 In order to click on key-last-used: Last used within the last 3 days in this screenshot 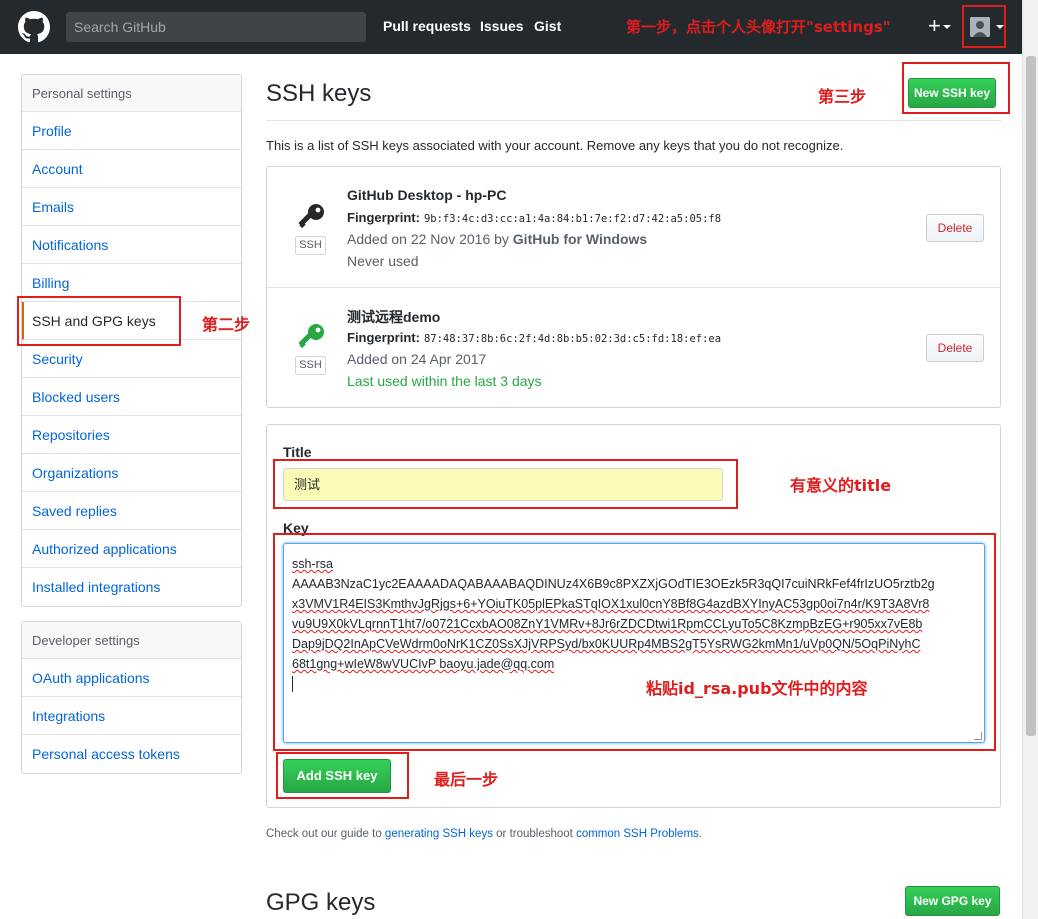, I will do `click(444, 381)`.